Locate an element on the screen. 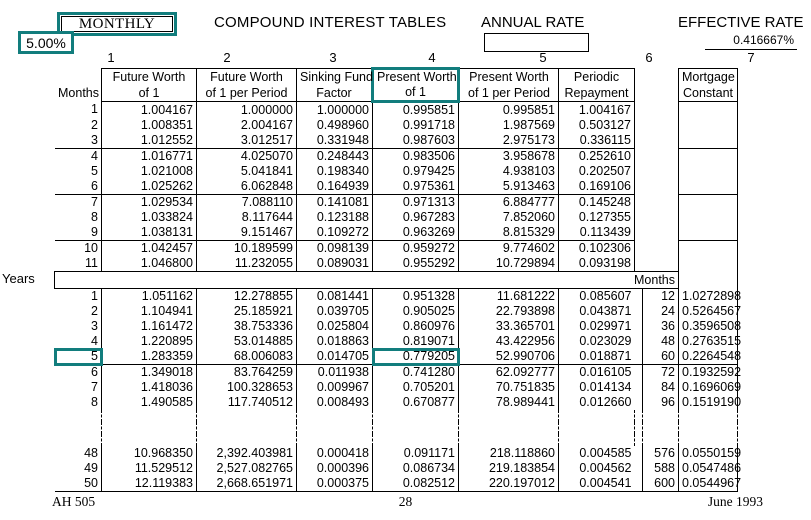 The image size is (811, 520). cell-col-1: 1.046800 is located at coordinates (149, 264).